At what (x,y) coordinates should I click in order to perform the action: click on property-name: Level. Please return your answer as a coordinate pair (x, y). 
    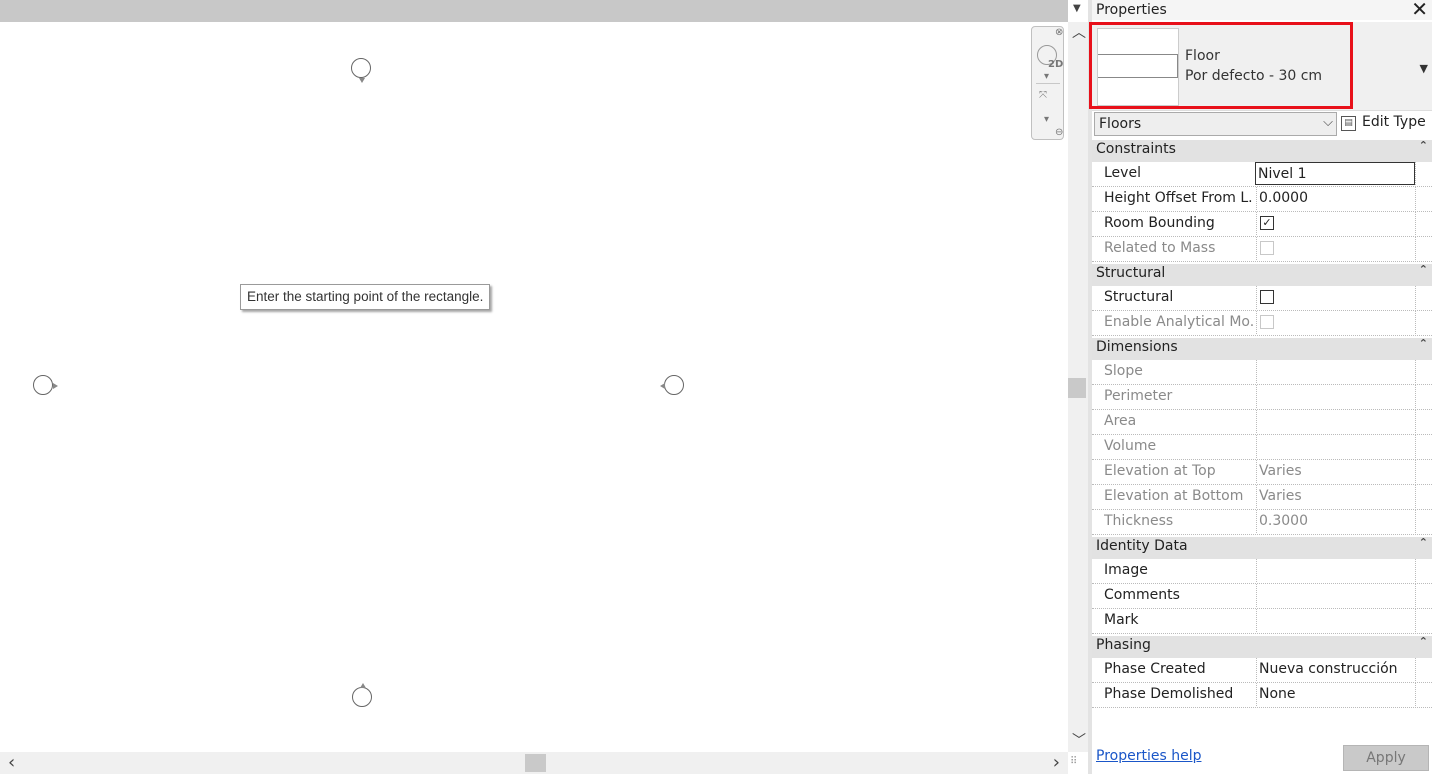
    Looking at the image, I should click on (1122, 173).